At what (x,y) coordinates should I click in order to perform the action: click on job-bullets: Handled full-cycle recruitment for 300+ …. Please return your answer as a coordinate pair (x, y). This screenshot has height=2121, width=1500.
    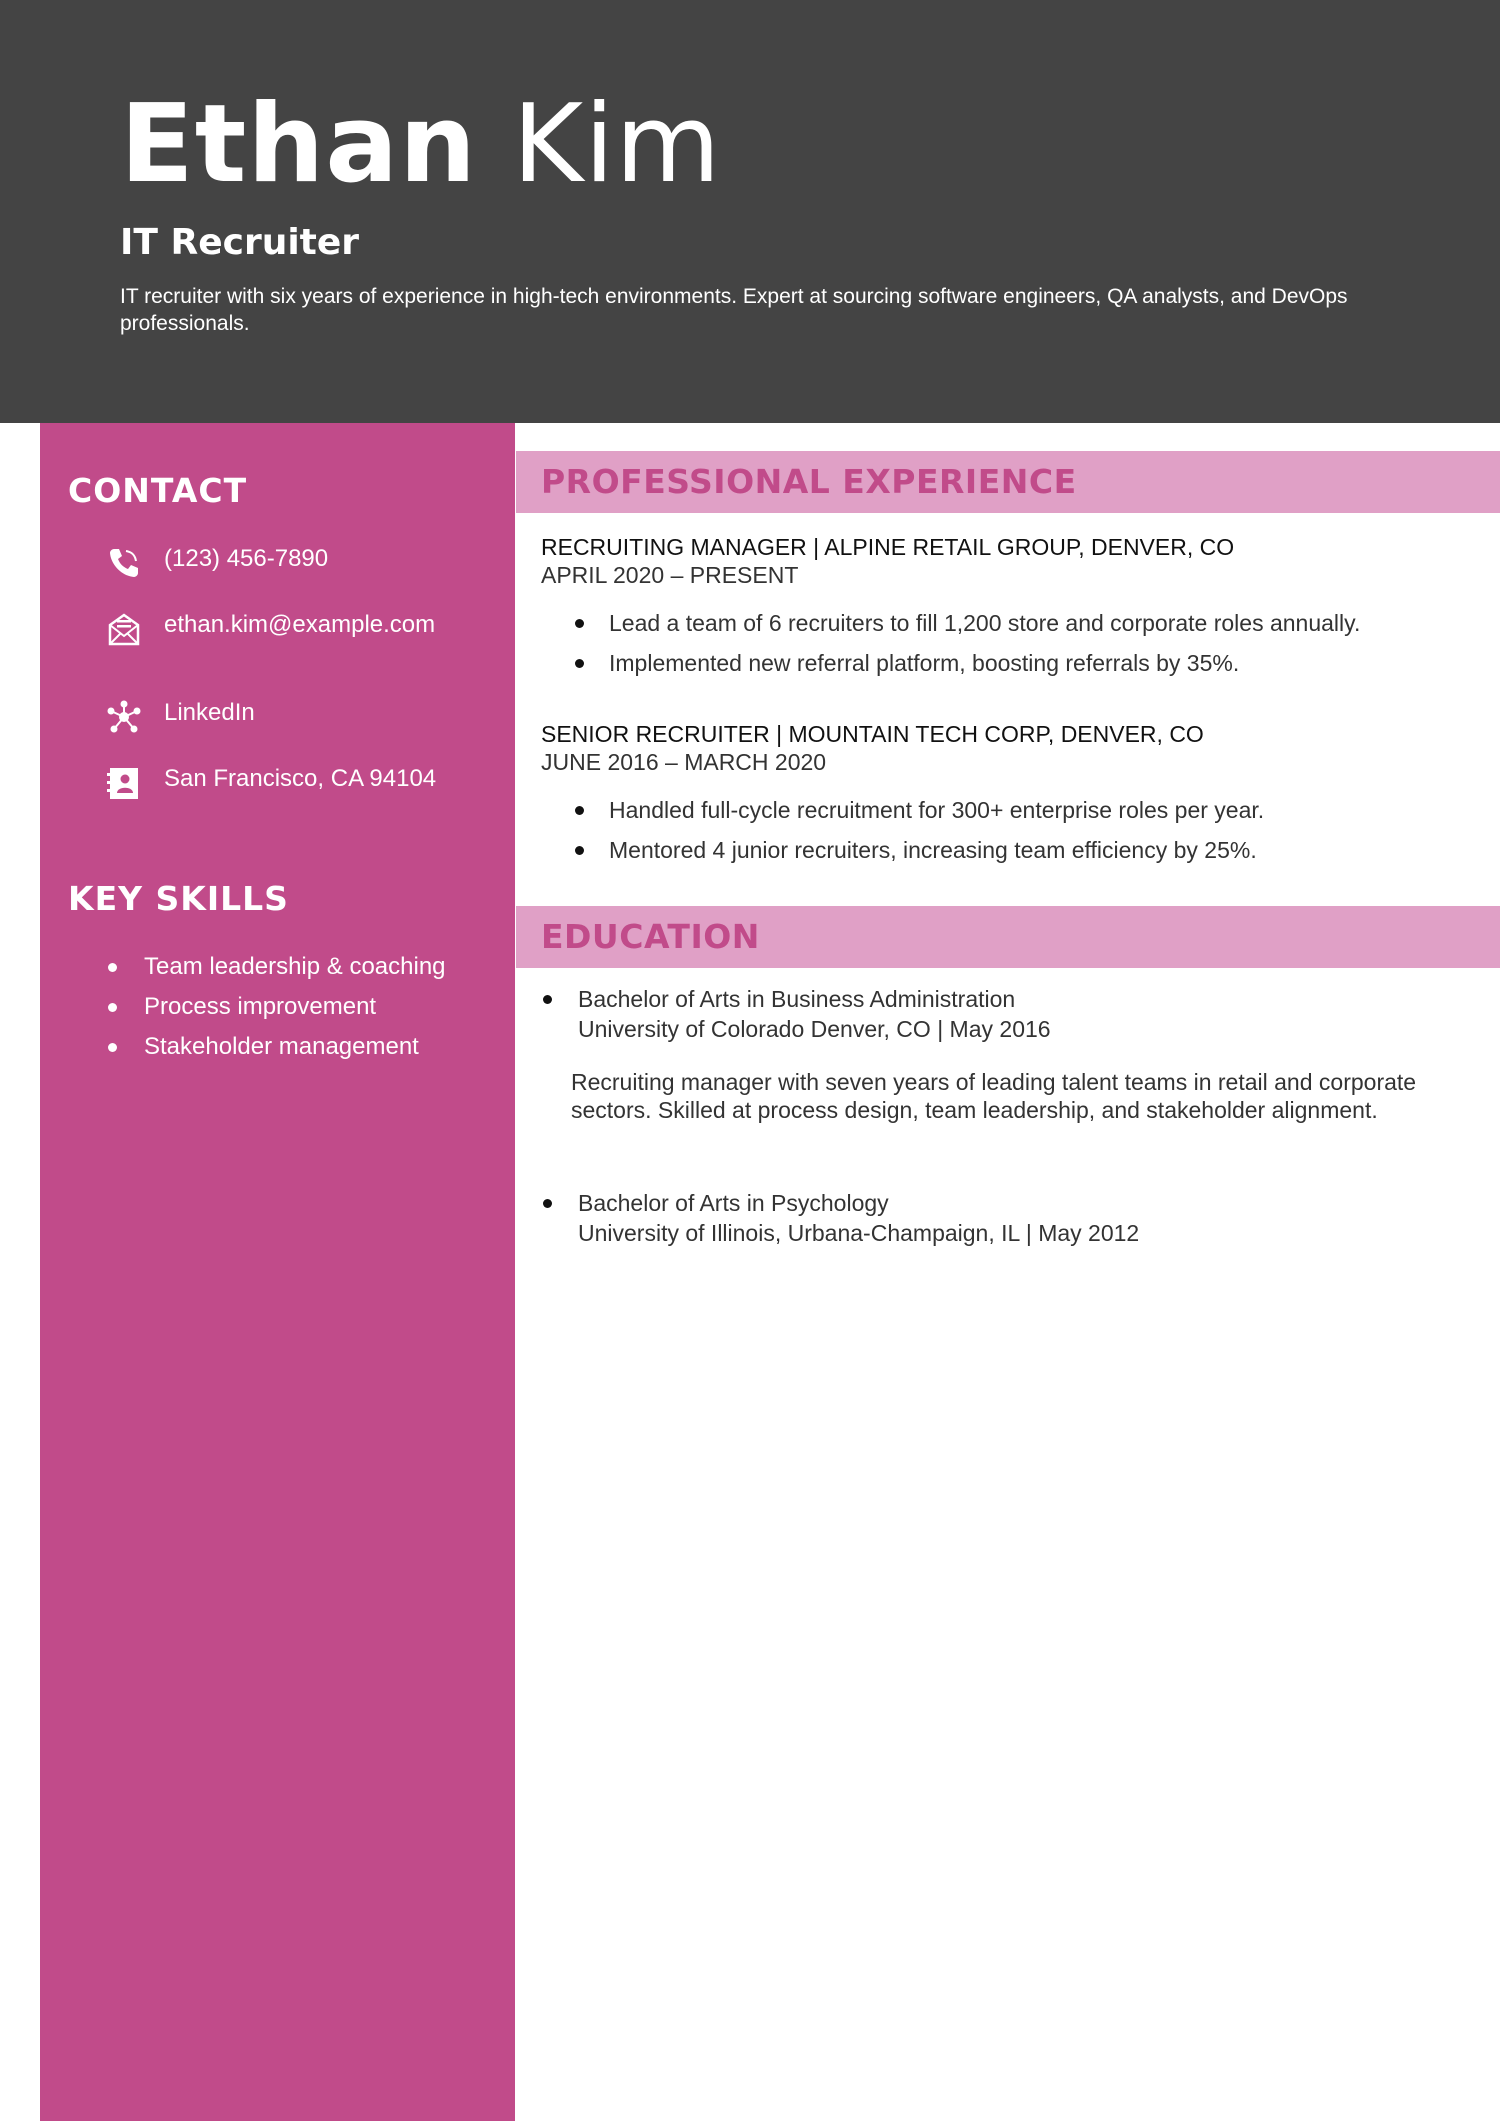
    Looking at the image, I should click on (1006, 830).